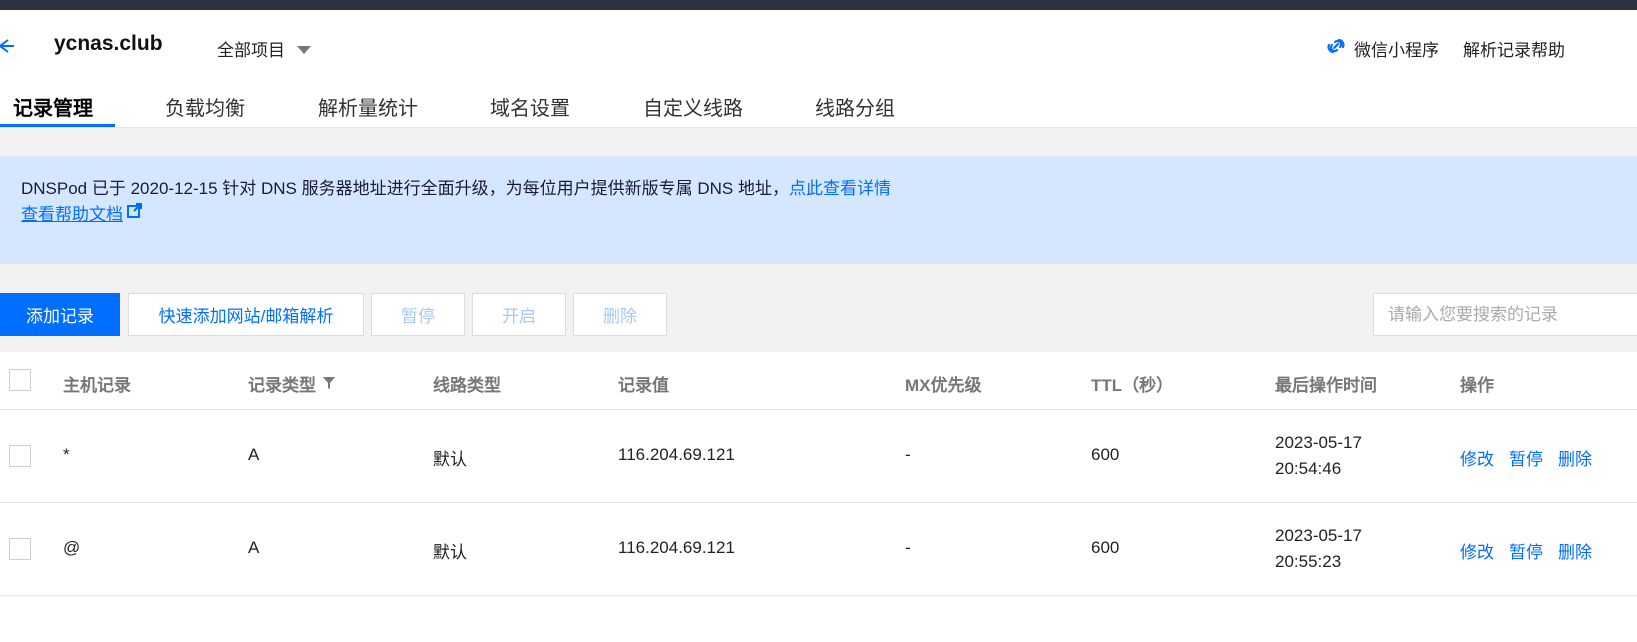  What do you see at coordinates (620, 314) in the screenshot?
I see `delete-button: 删除` at bounding box center [620, 314].